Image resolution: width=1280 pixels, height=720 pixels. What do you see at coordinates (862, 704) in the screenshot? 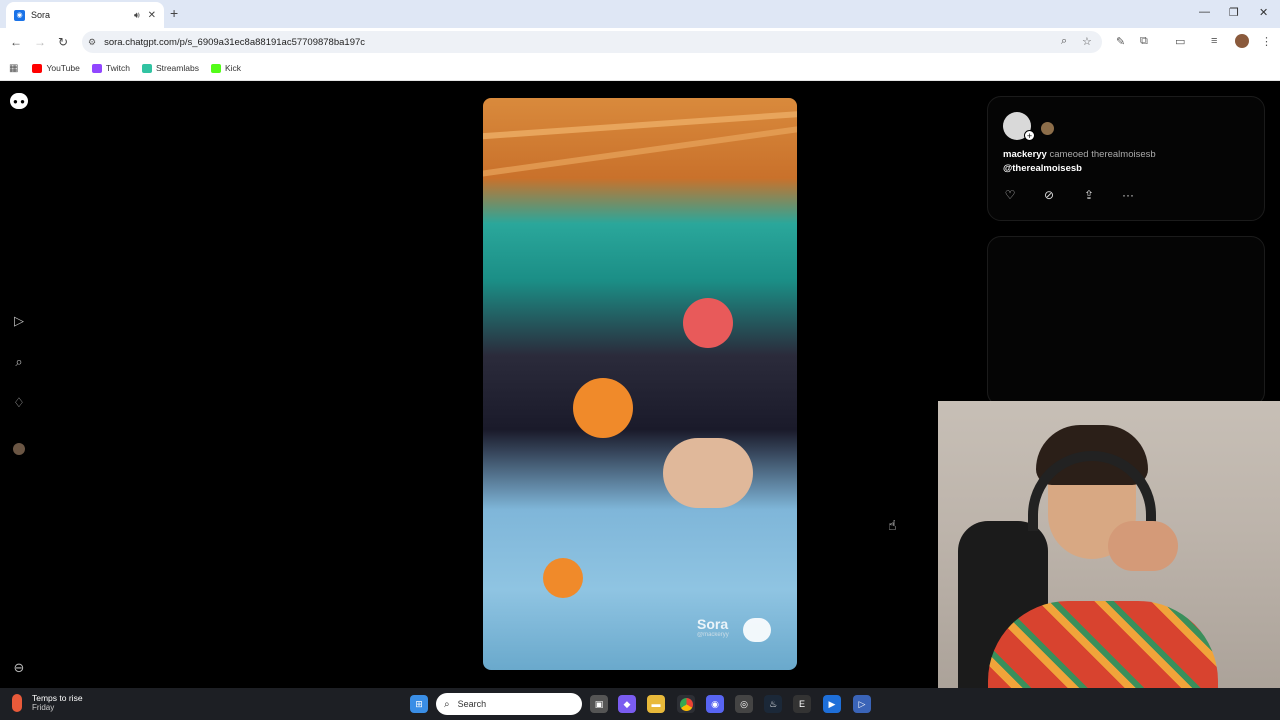
I see `active-app-icon: ▷` at bounding box center [862, 704].